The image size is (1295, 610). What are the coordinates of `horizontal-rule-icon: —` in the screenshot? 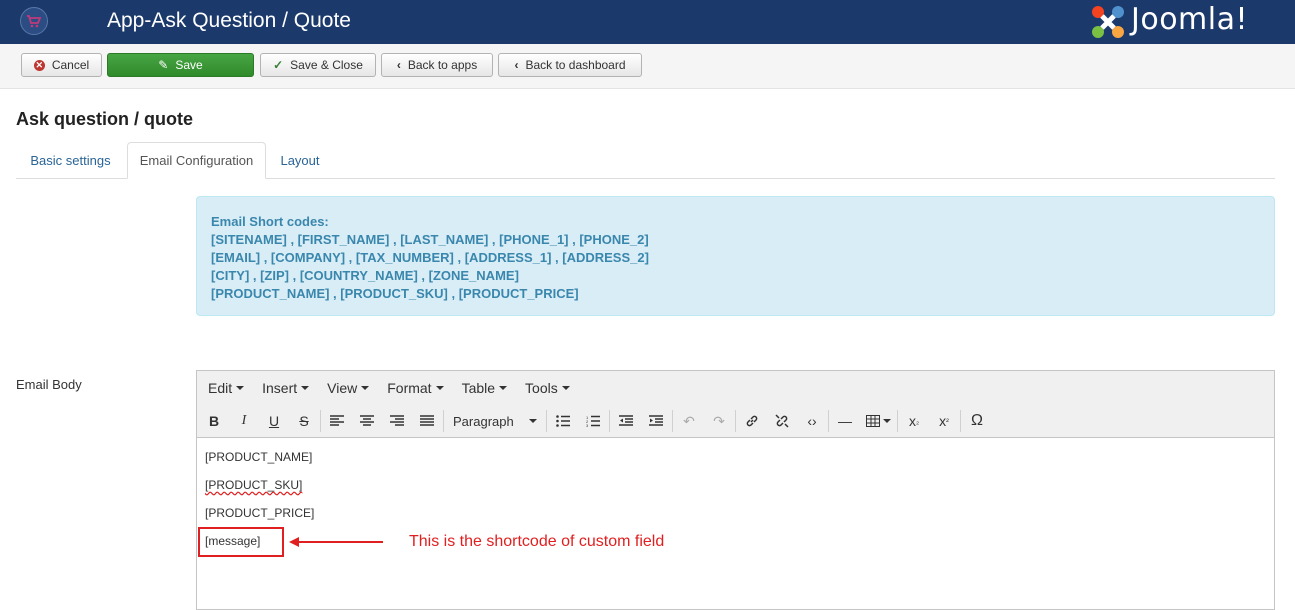 It's located at (845, 421).